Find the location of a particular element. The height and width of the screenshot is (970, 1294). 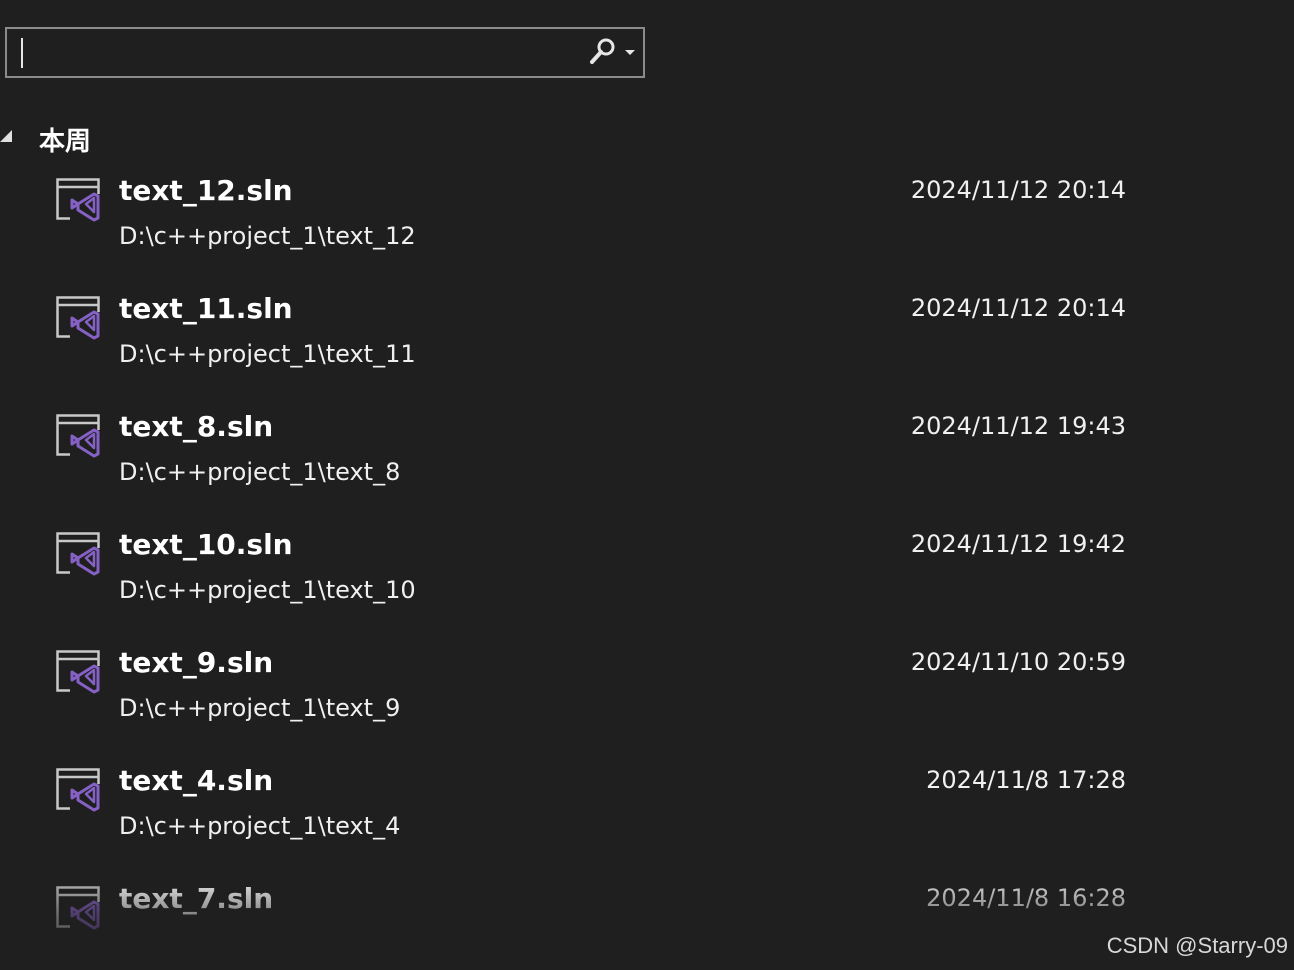

search-button is located at coordinates (613, 53).